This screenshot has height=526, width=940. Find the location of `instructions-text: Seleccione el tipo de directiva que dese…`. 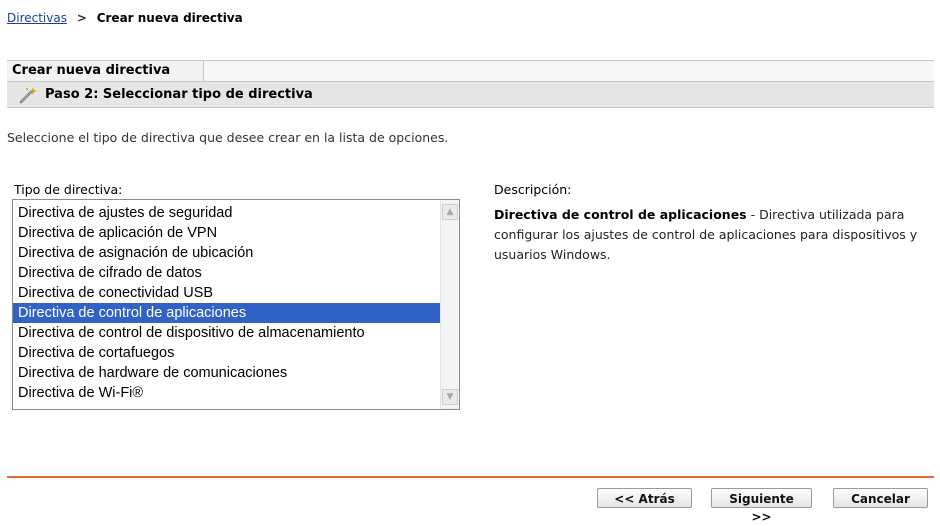

instructions-text: Seleccione el tipo de directiva que dese… is located at coordinates (228, 137).